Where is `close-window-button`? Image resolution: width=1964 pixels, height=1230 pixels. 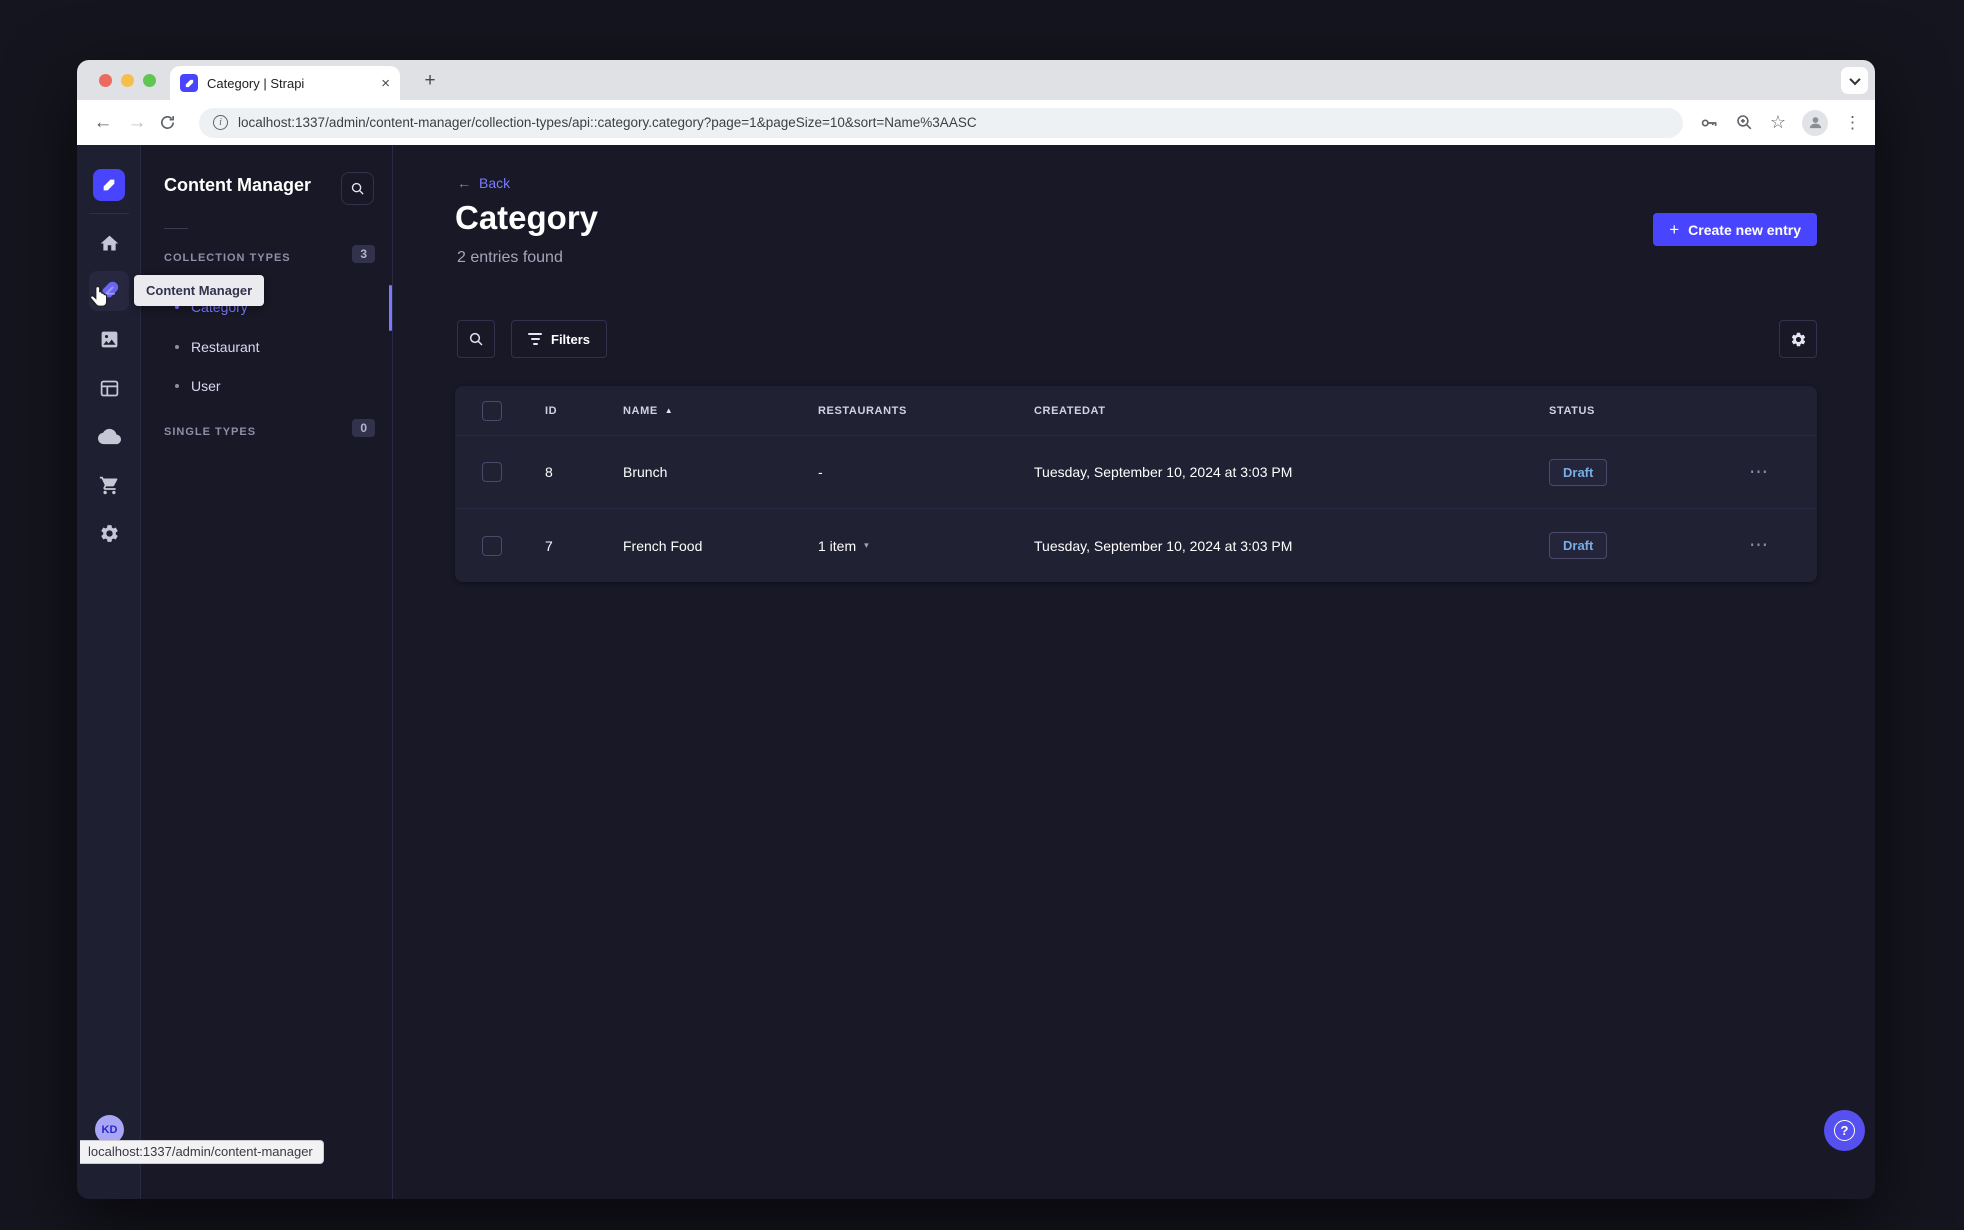
close-window-button is located at coordinates (105, 80).